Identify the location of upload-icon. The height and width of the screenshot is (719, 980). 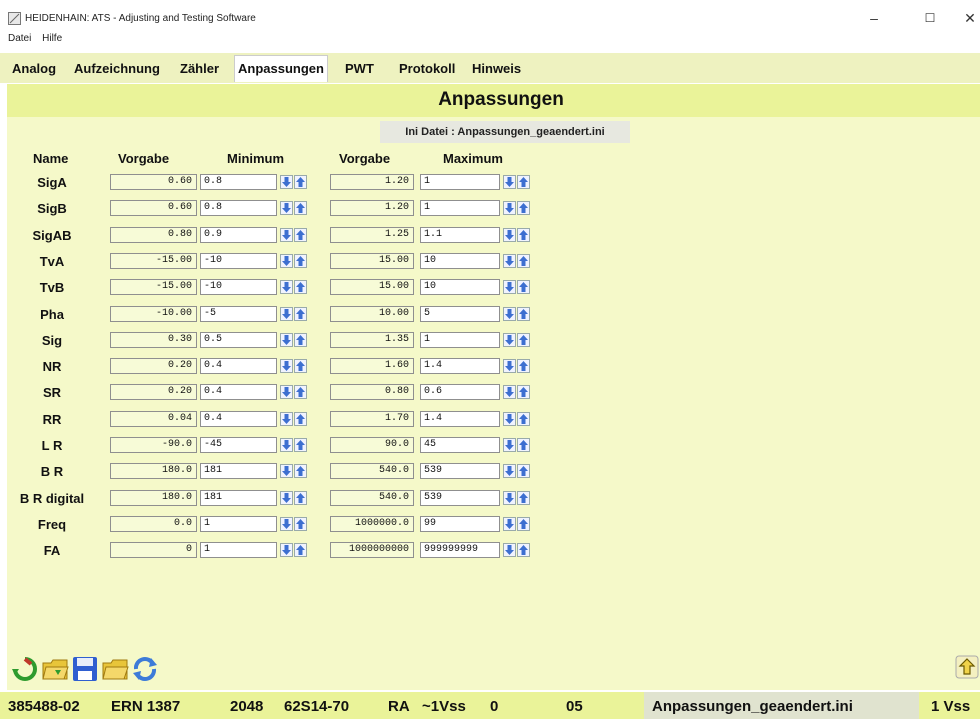
(967, 667).